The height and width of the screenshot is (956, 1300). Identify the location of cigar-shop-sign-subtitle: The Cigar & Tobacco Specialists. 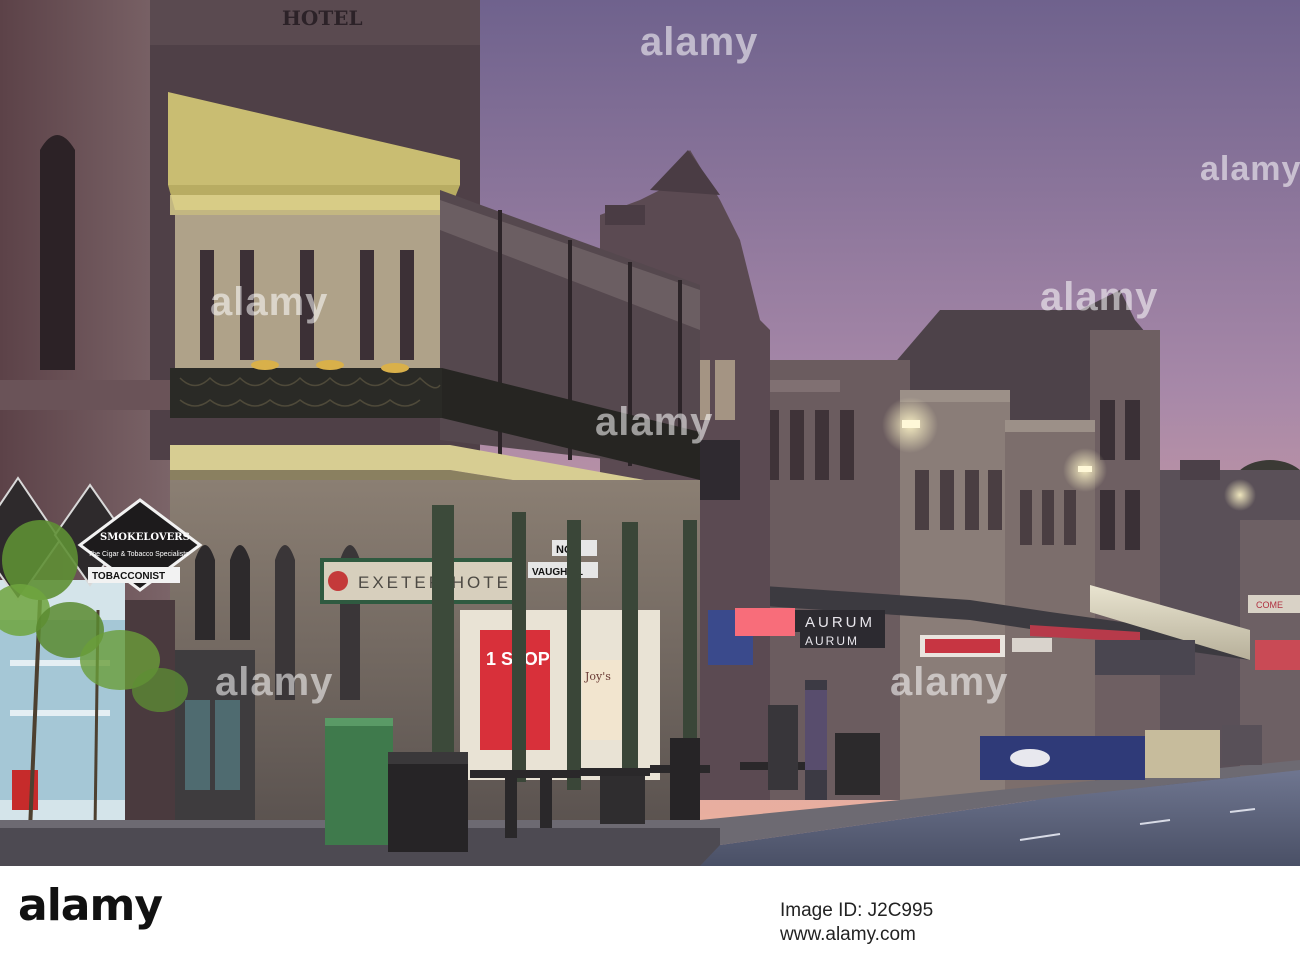
(138, 554).